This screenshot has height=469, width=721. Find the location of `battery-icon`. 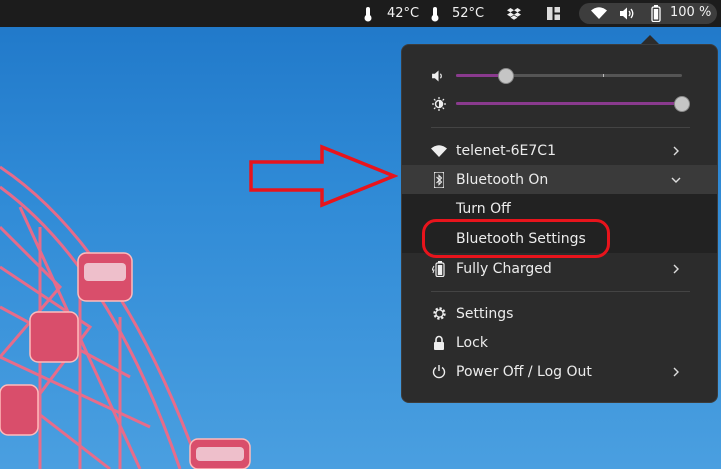

battery-icon is located at coordinates (656, 13).